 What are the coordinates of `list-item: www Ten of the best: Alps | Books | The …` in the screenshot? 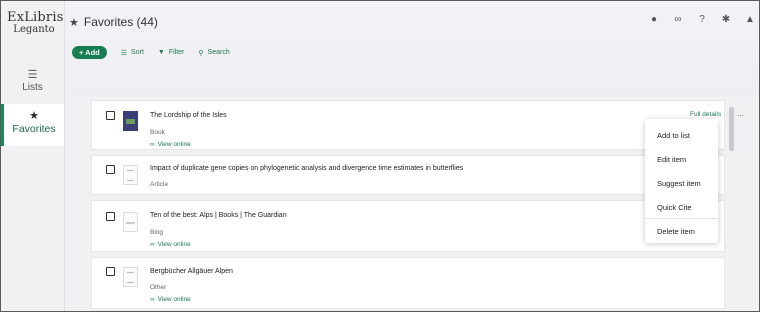 It's located at (408, 226).